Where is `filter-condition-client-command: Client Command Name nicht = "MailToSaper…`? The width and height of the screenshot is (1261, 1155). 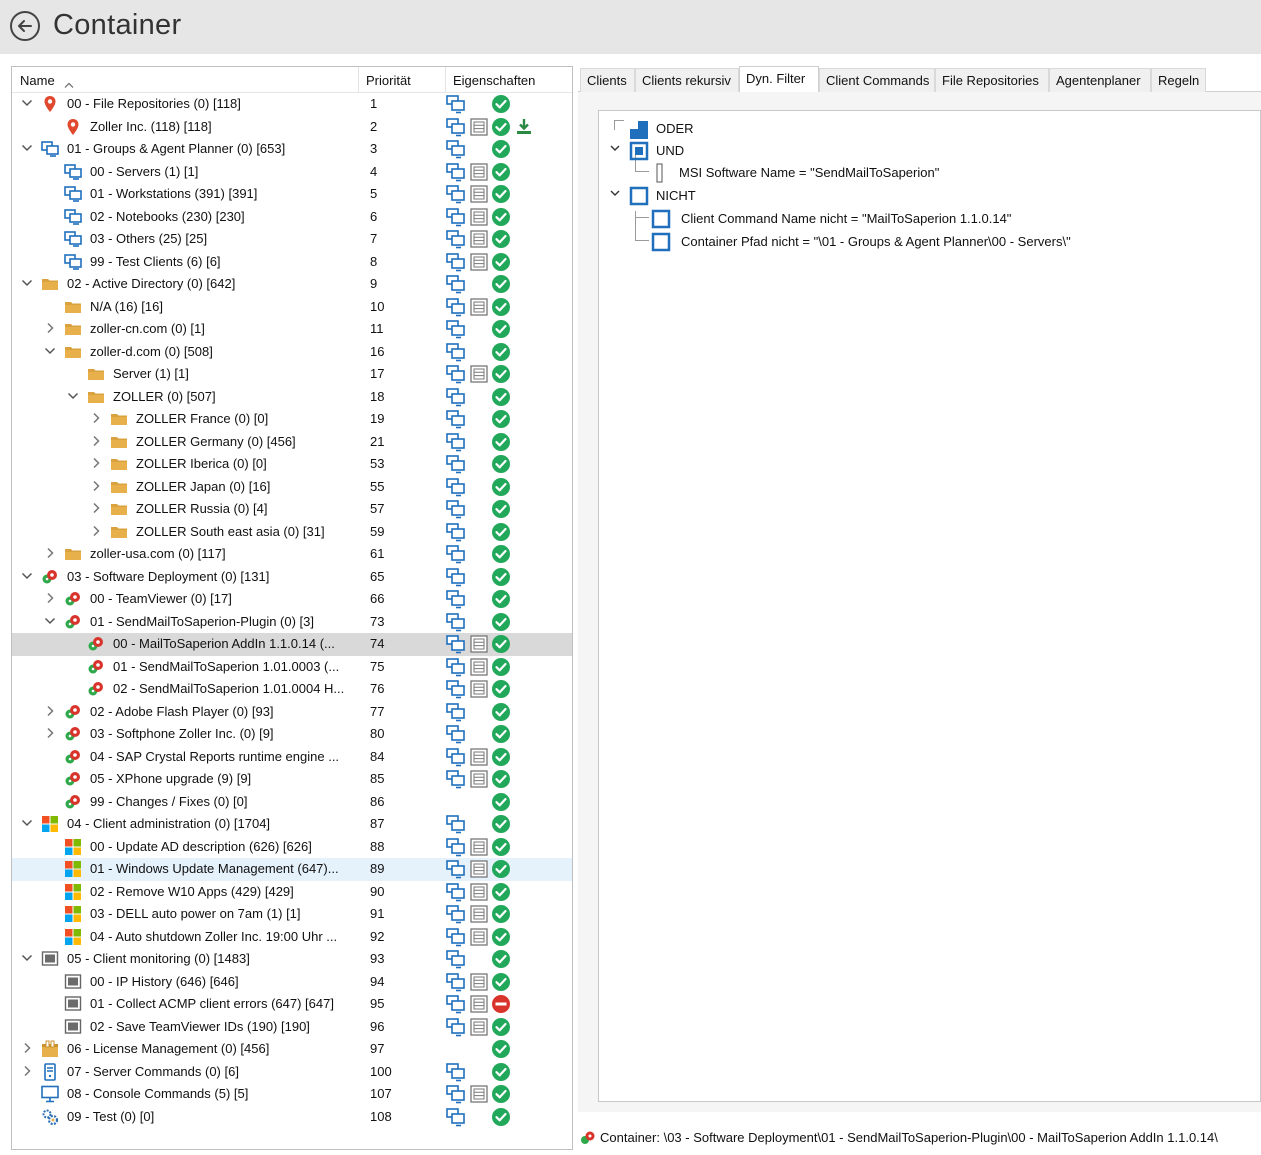 filter-condition-client-command: Client Command Name nicht = "MailToSaper… is located at coordinates (861, 218).